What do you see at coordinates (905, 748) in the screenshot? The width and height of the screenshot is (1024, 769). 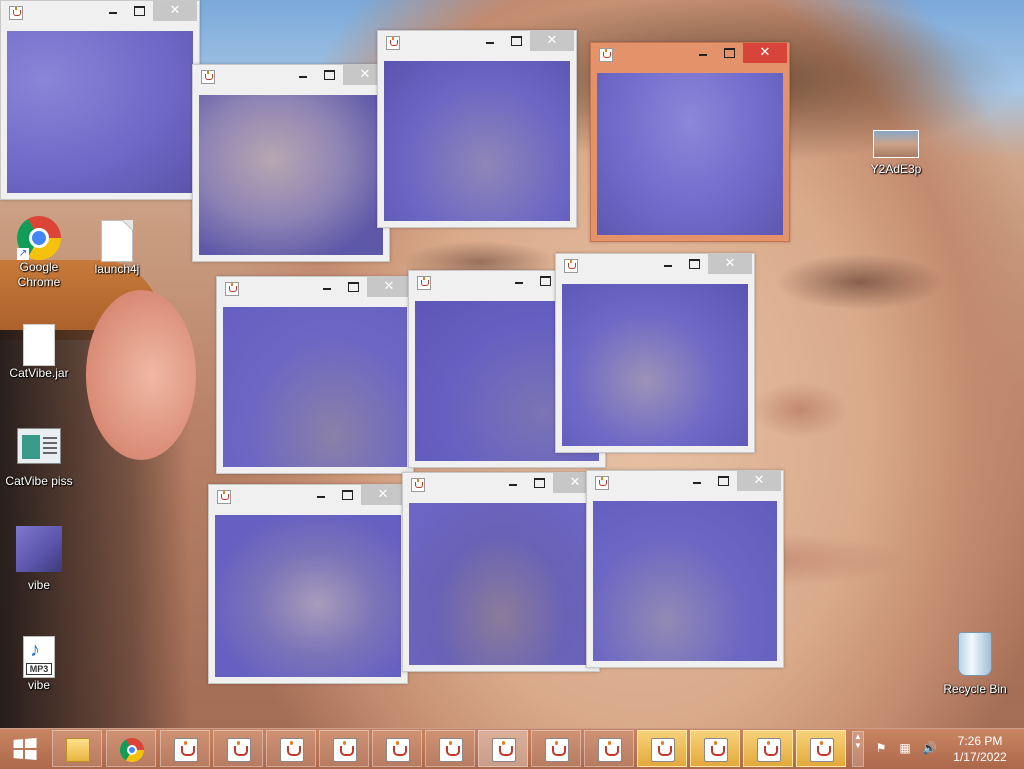 I see `network-icon: ▦` at bounding box center [905, 748].